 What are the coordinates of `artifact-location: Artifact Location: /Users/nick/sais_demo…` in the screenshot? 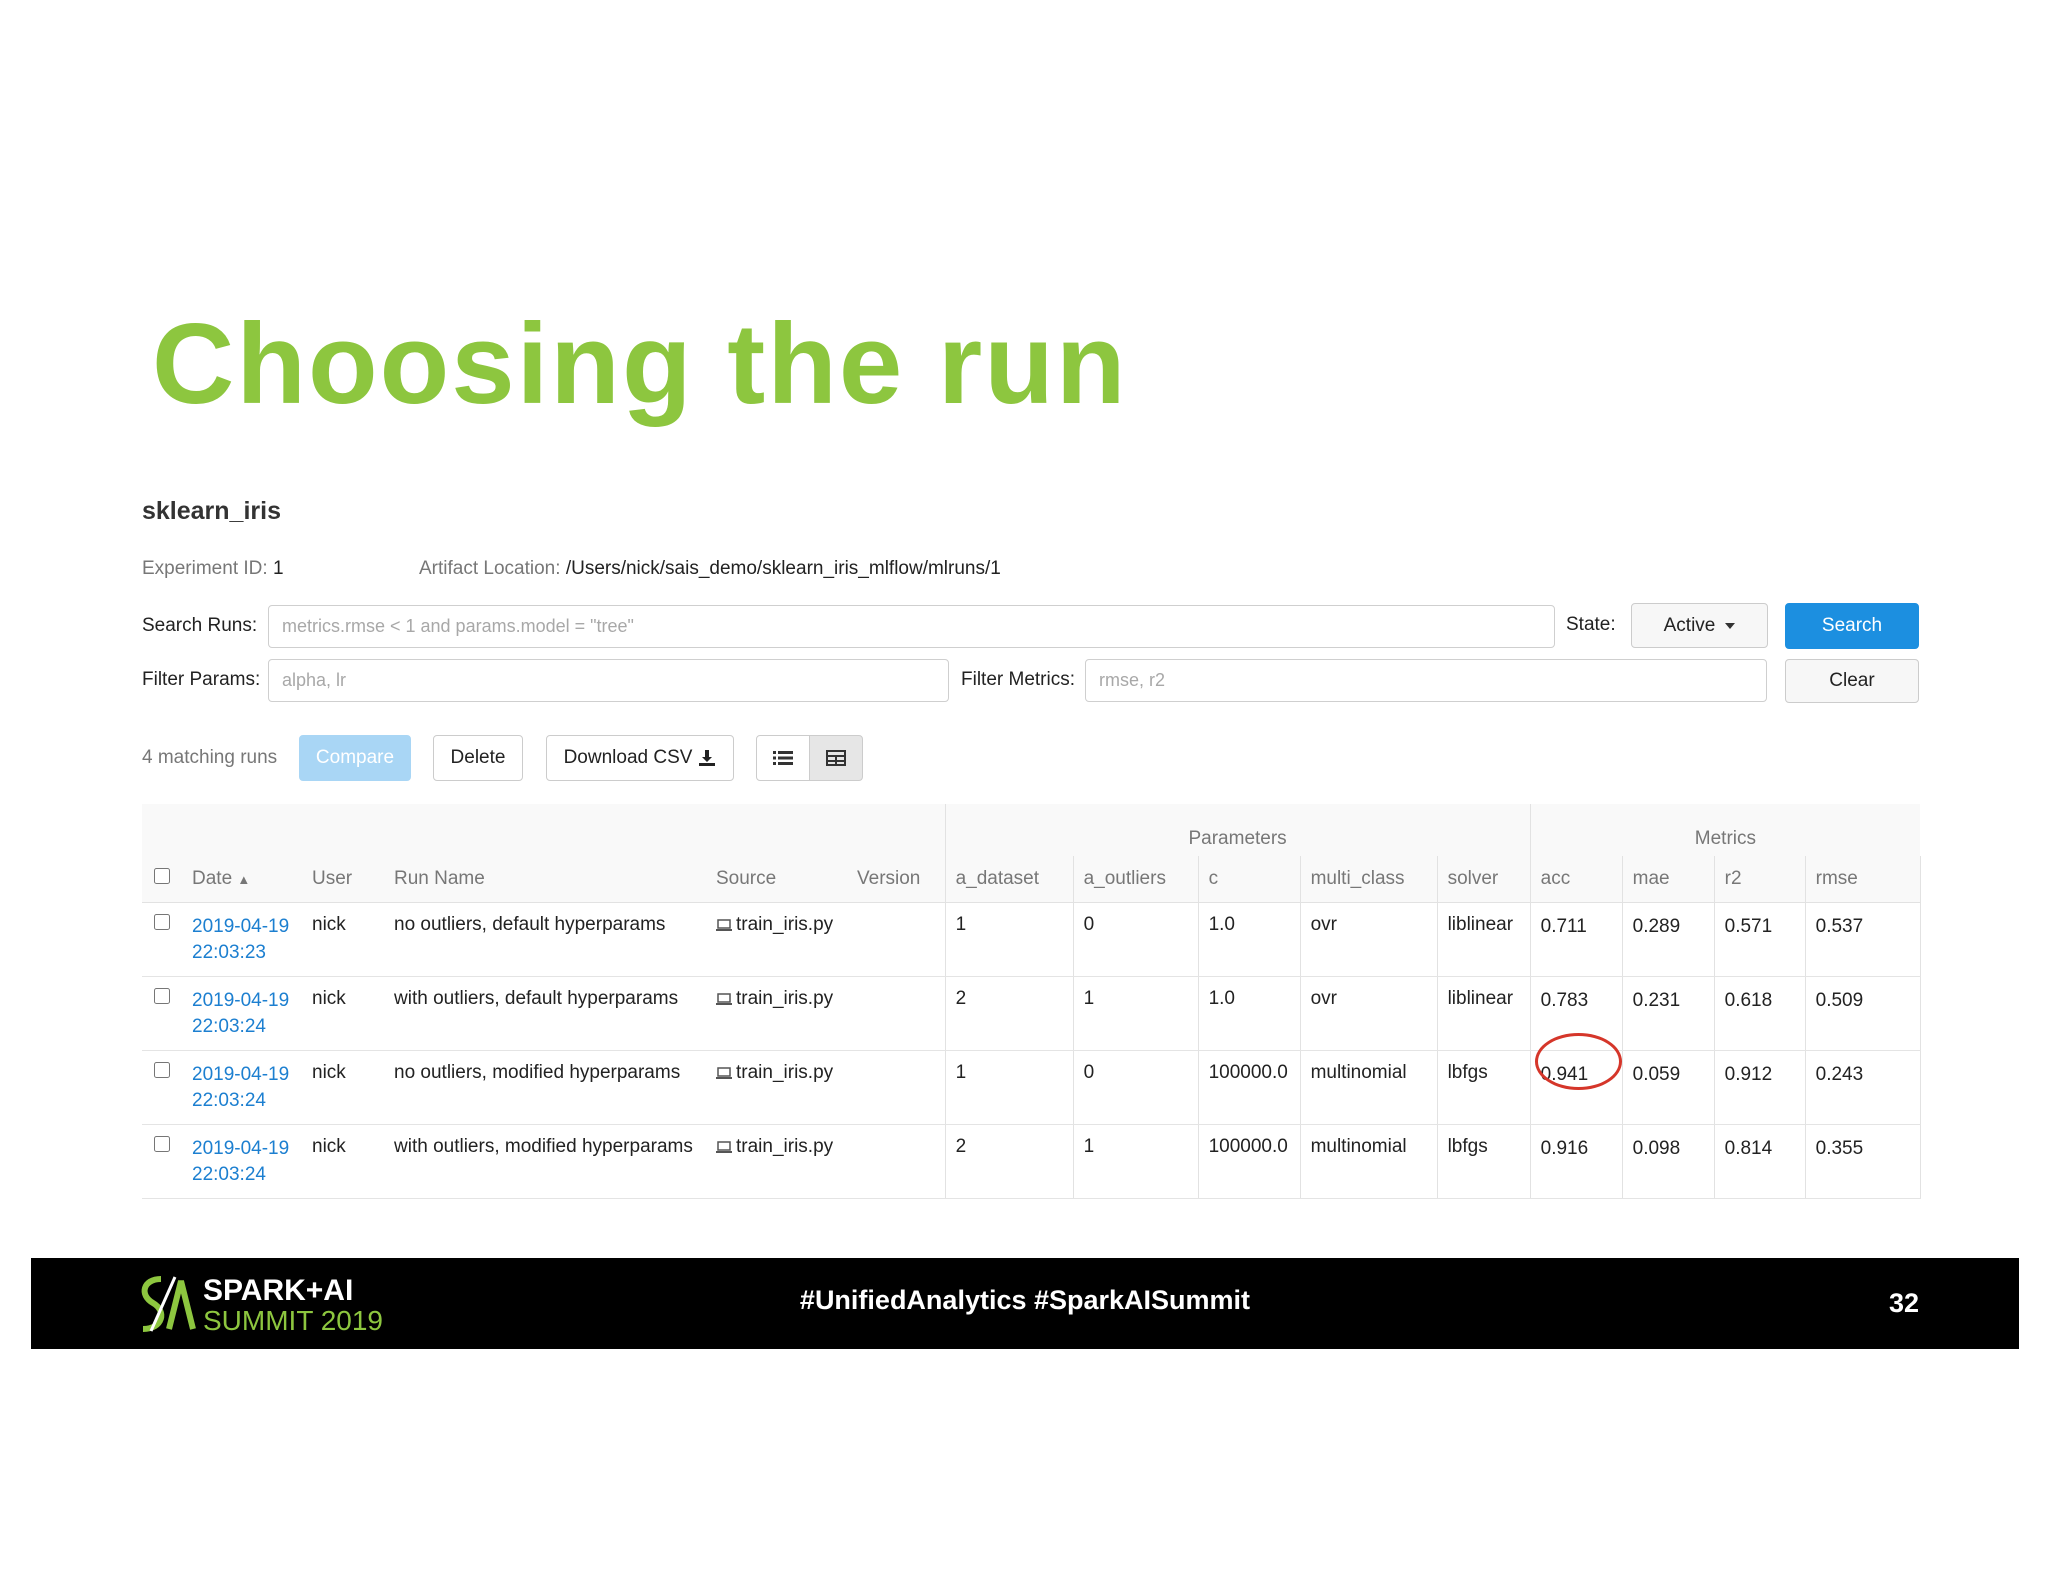 It's located at (710, 569).